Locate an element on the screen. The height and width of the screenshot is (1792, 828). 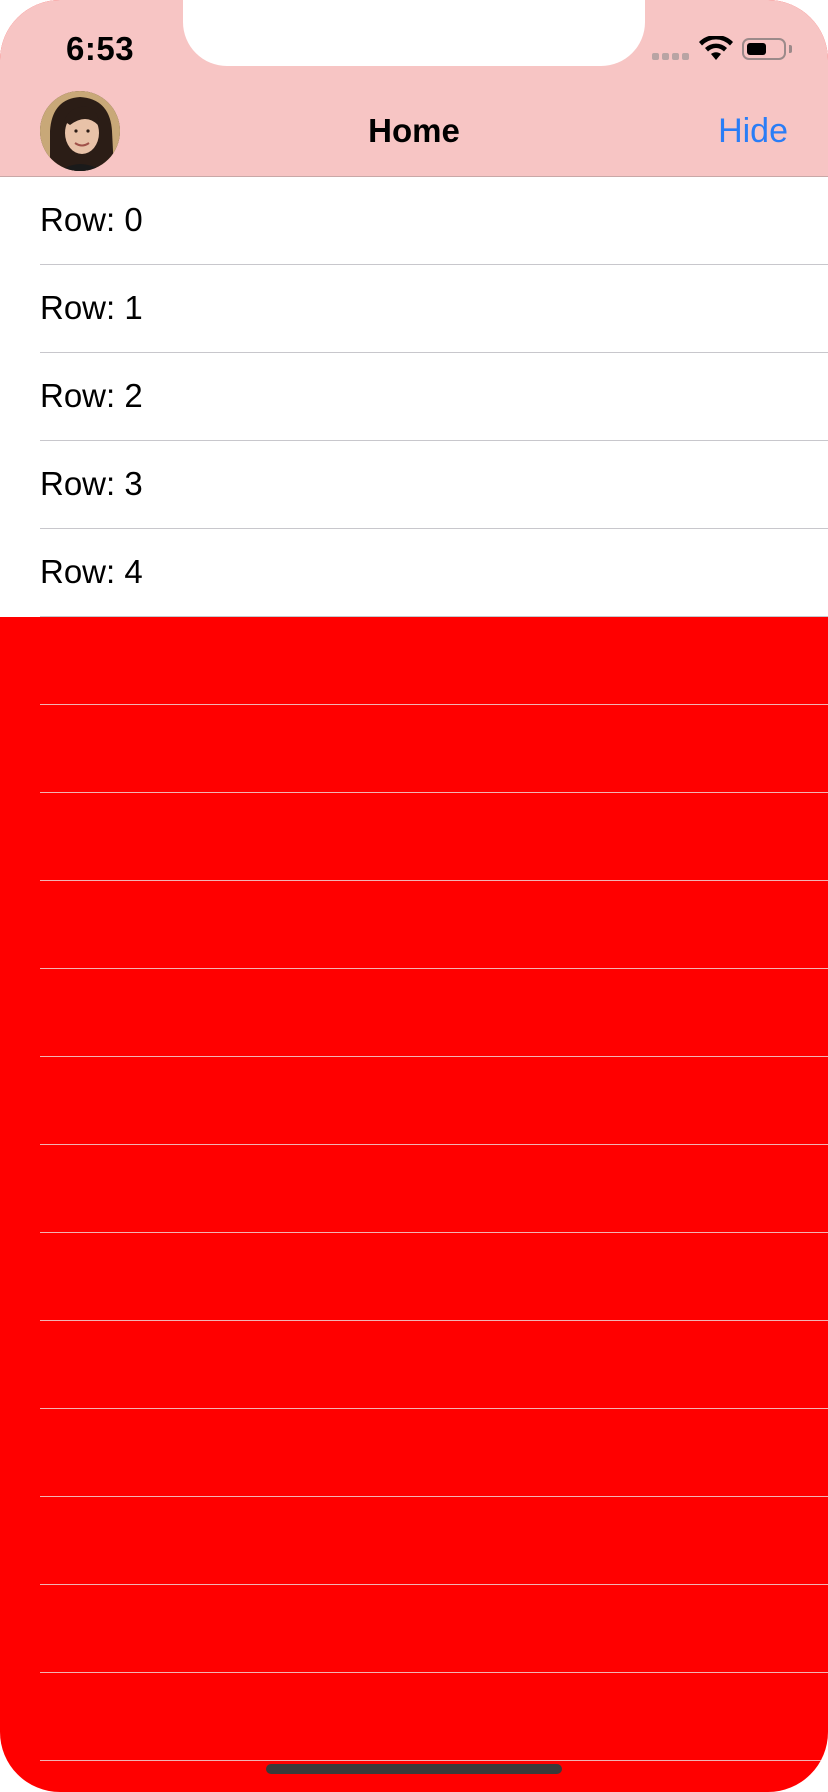
status-time: 6:53 is located at coordinates (100, 48).